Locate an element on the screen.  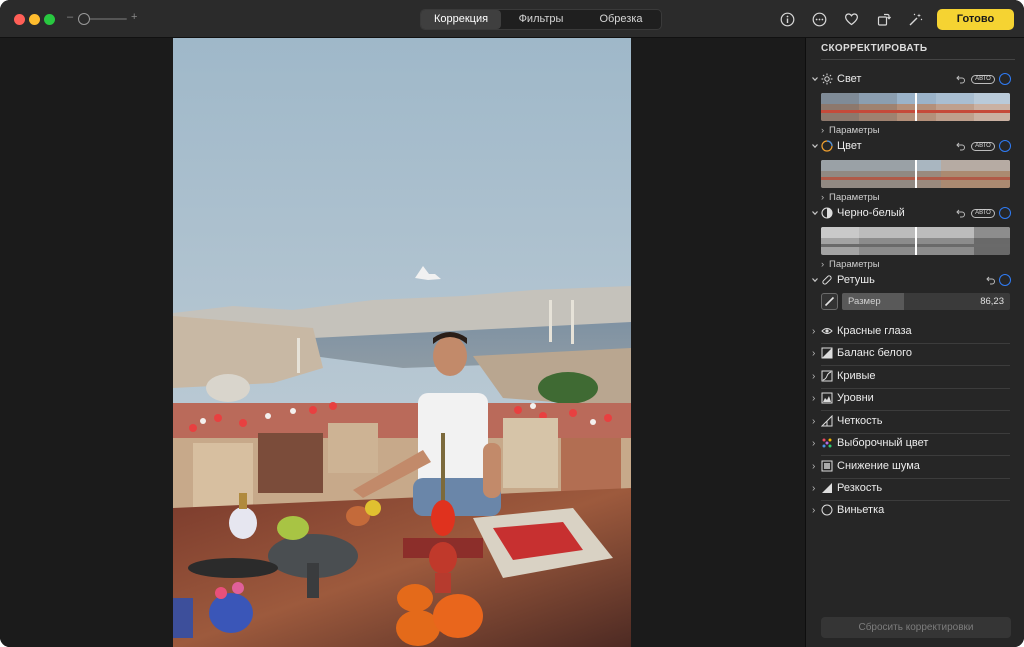
tool-label: Баланс белого is located at coordinates (874, 353).